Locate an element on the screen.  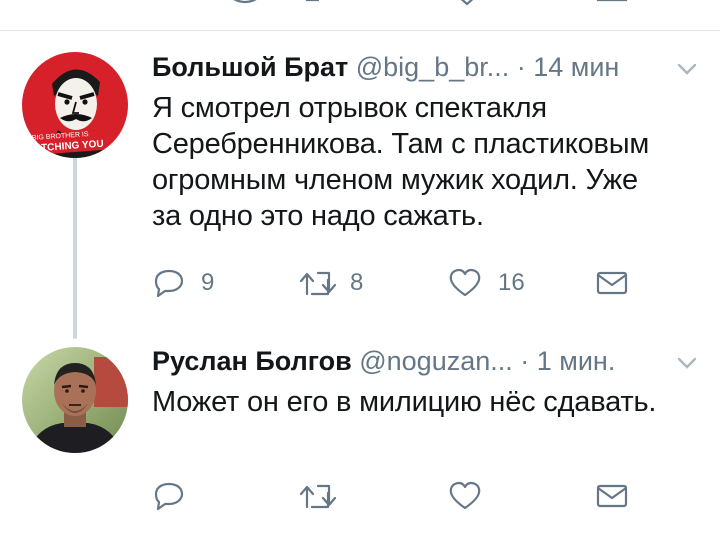
retweet-button: 8 is located at coordinates (330, 283).